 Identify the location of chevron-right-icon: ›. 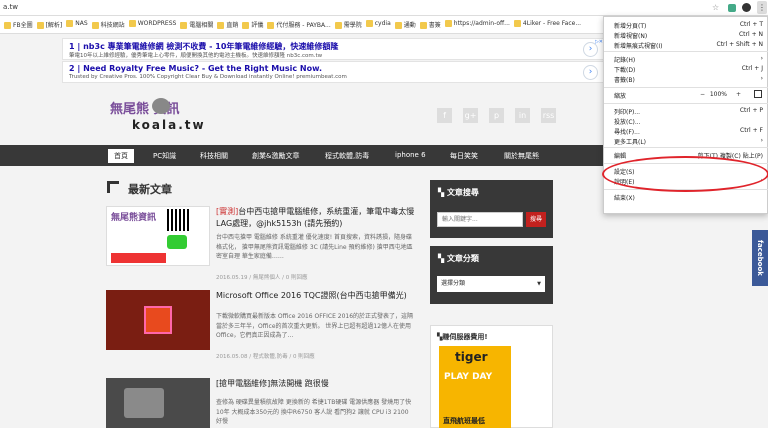
(590, 72).